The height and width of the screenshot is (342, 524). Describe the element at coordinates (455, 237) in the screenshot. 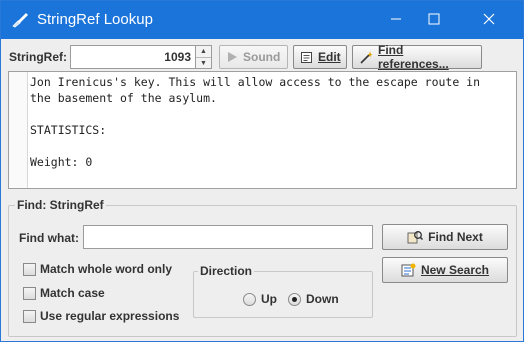

I see `find-next-label: Find Next` at that location.